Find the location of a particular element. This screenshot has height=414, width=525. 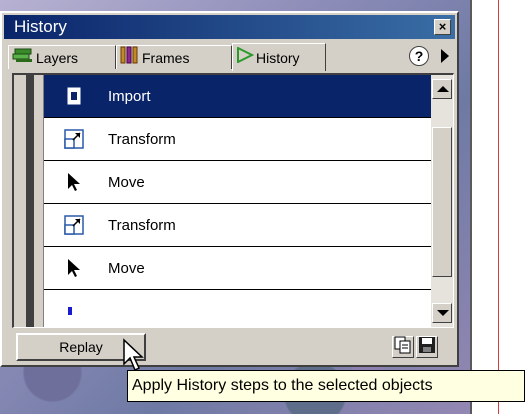

history-step-label: Import is located at coordinates (129, 96).